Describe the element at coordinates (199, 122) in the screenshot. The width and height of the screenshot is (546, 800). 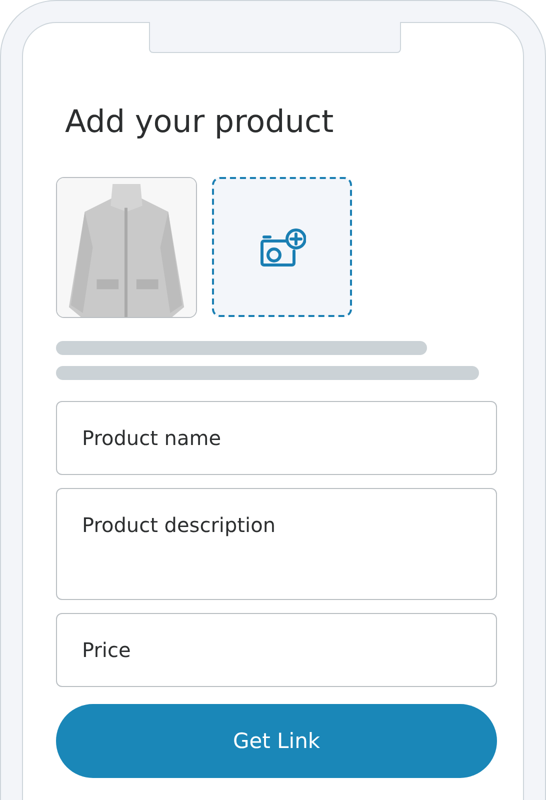
I see `page-title: Add your product` at that location.